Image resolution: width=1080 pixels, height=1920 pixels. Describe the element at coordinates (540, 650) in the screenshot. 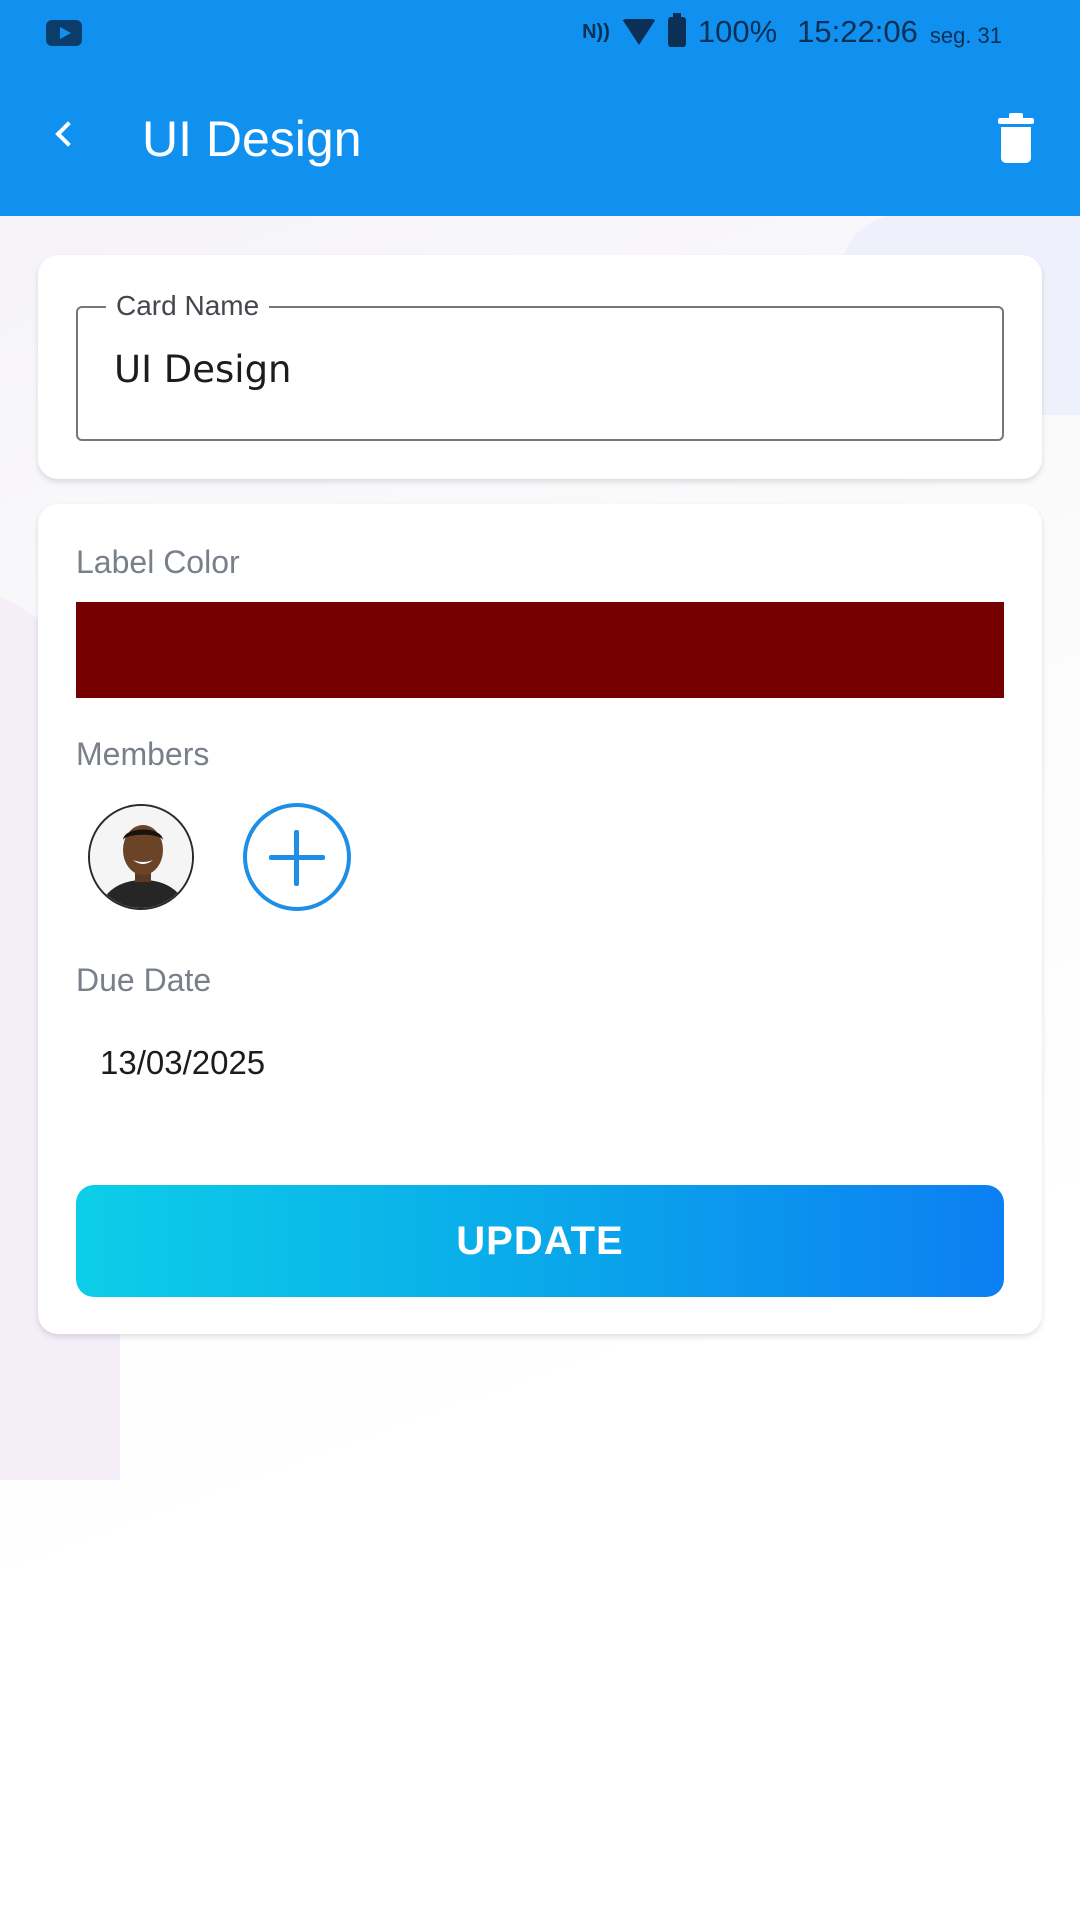

I see `label-color-swatch` at that location.